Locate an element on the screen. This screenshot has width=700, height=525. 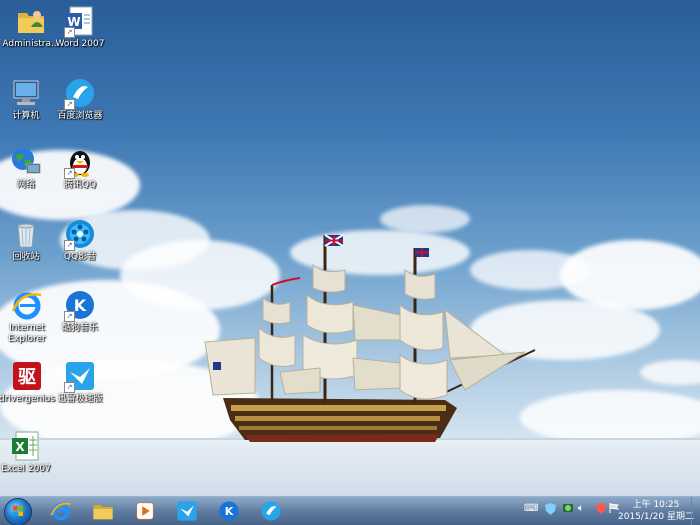
desktop-icon-label: QQ影音 is located at coordinates (80, 257).